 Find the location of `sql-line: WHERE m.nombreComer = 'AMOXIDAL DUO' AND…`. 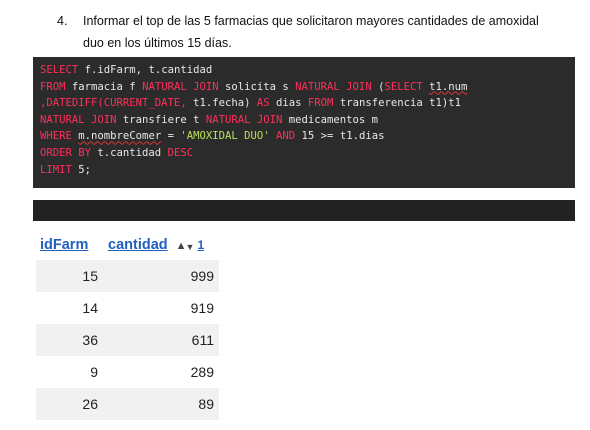

sql-line: WHERE m.nombreComer = 'AMOXIDAL DUO' AND… is located at coordinates (304, 136).